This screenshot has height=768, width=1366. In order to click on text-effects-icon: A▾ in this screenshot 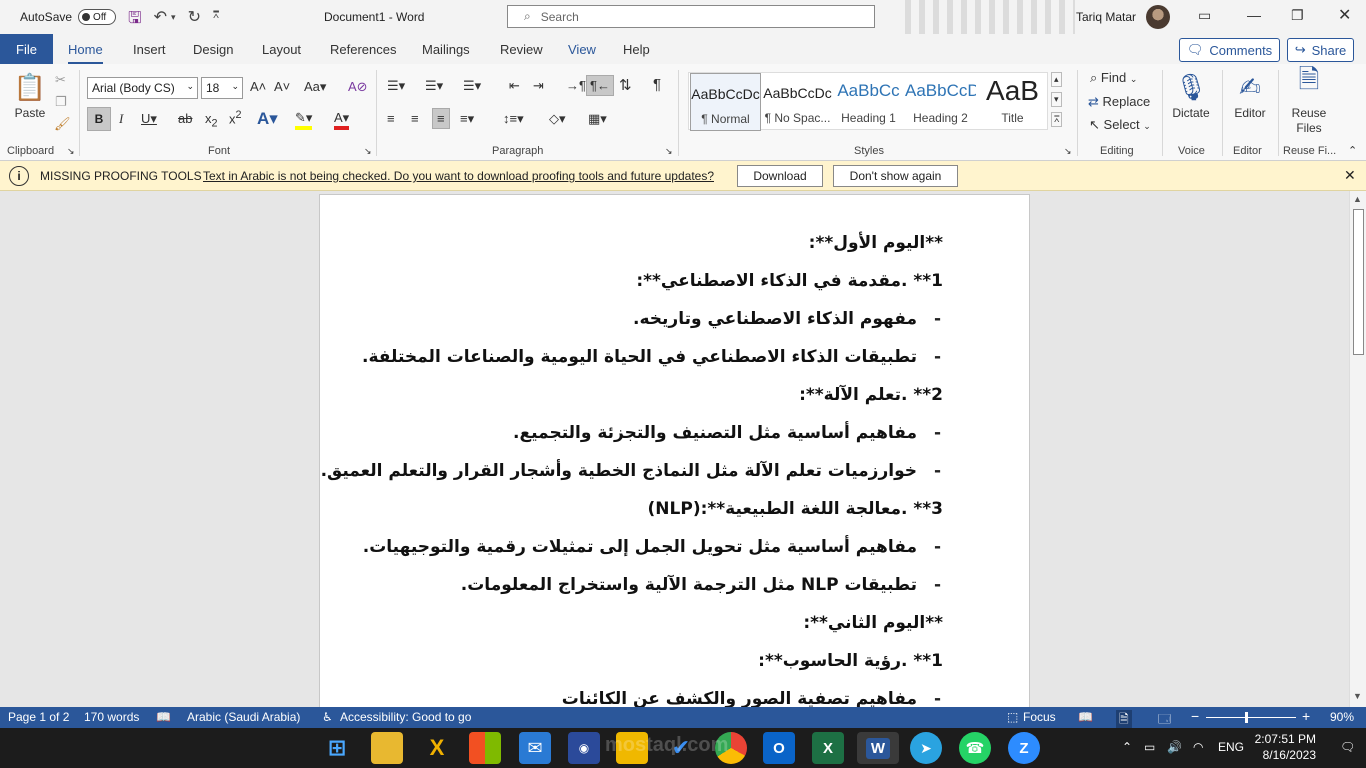, I will do `click(267, 119)`.